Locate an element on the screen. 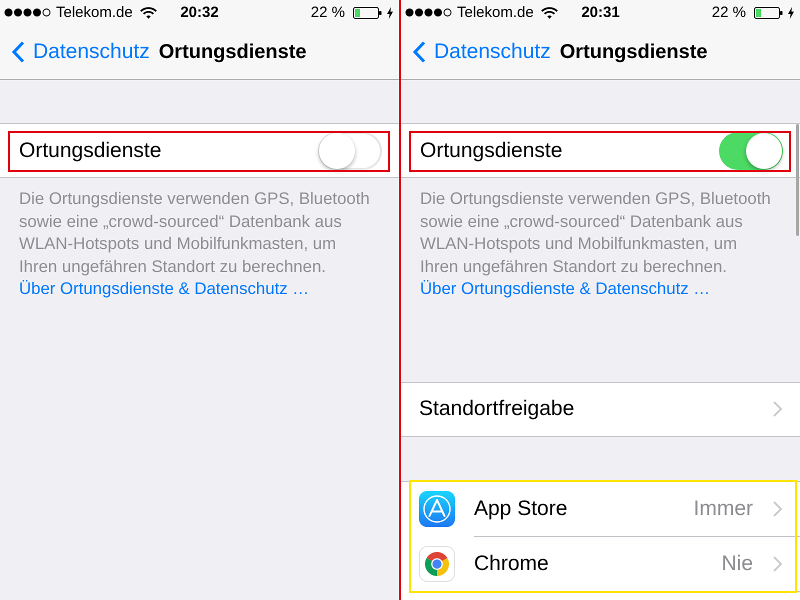 This screenshot has height=600, width=800. clock-time: 20:31 is located at coordinates (600, 12).